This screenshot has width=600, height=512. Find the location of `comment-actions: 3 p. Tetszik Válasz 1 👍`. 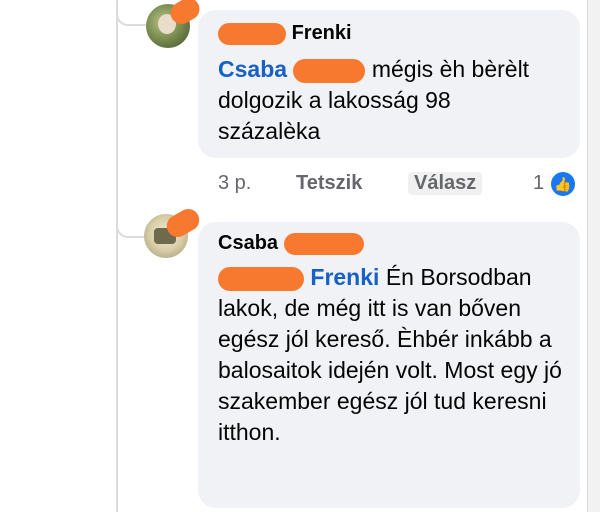

comment-actions: 3 p. Tetszik Válasz 1 👍 is located at coordinates (403, 186).